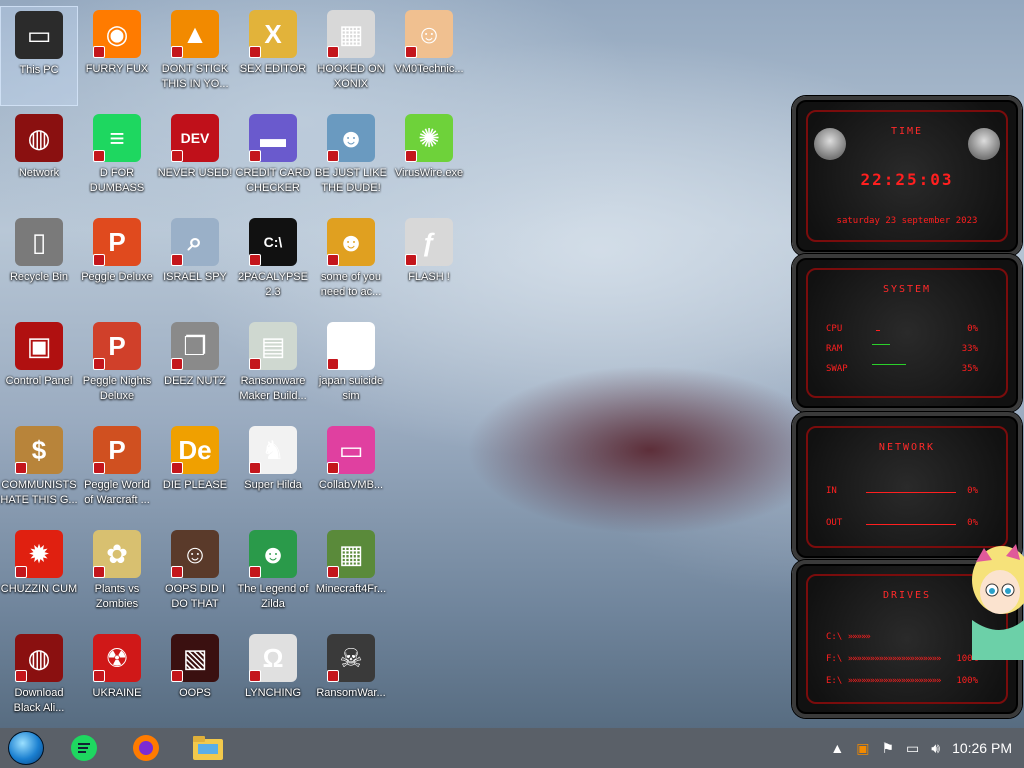 The height and width of the screenshot is (768, 1024). I want to click on start-button, so click(26, 748).